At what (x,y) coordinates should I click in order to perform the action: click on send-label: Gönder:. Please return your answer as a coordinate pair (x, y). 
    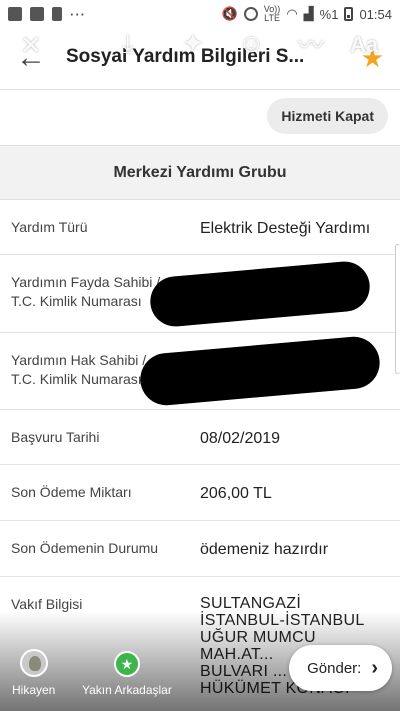
    Looking at the image, I should click on (334, 668).